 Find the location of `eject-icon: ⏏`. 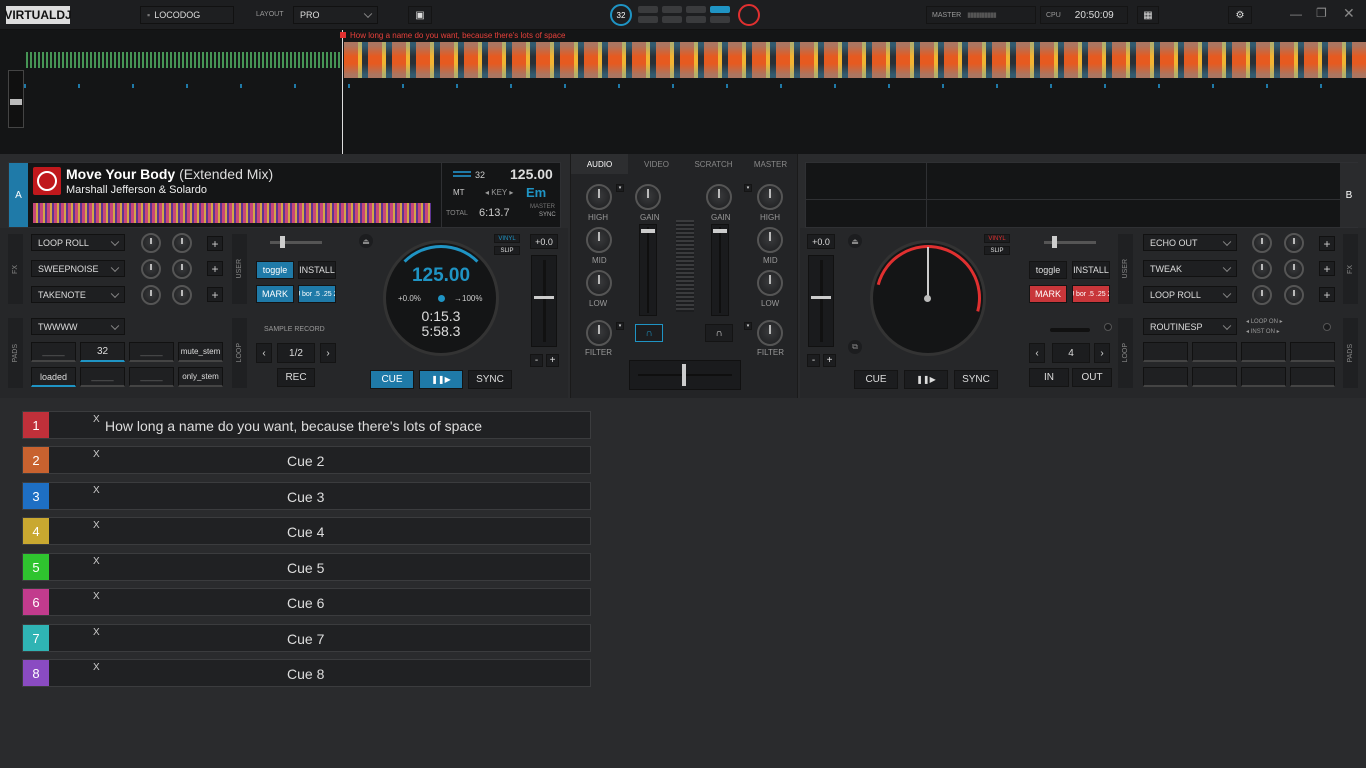

eject-icon: ⏏ is located at coordinates (855, 241).